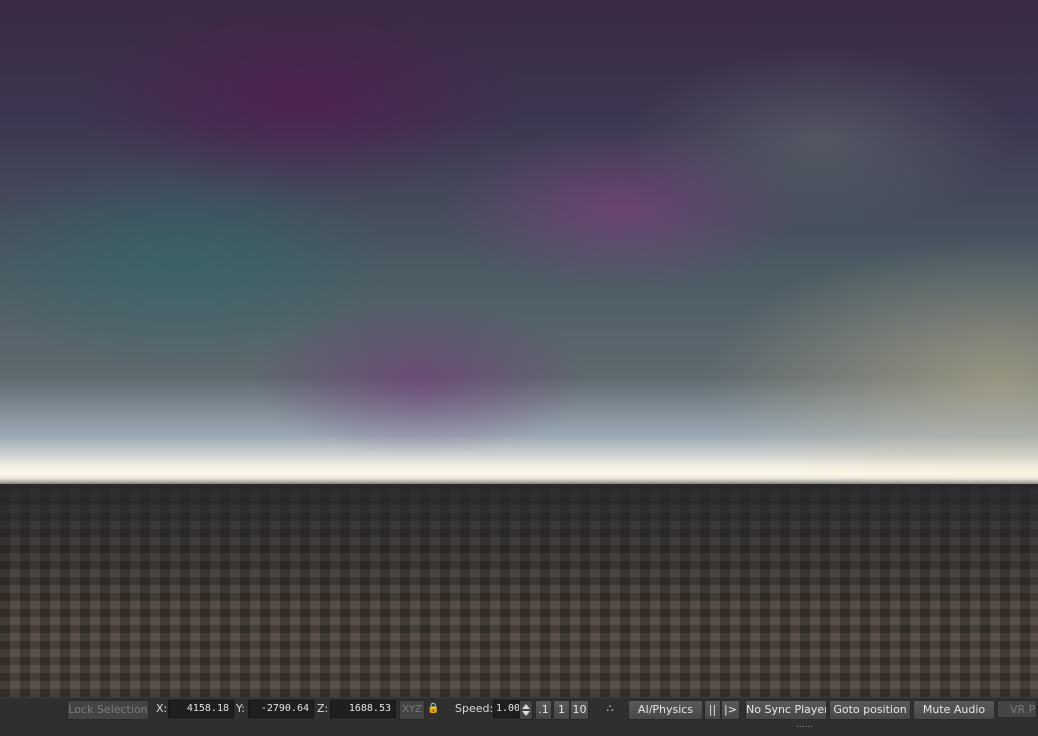 Image resolution: width=1038 pixels, height=736 pixels. What do you see at coordinates (665, 710) in the screenshot?
I see `ai-physics-button: AI/Physics` at bounding box center [665, 710].